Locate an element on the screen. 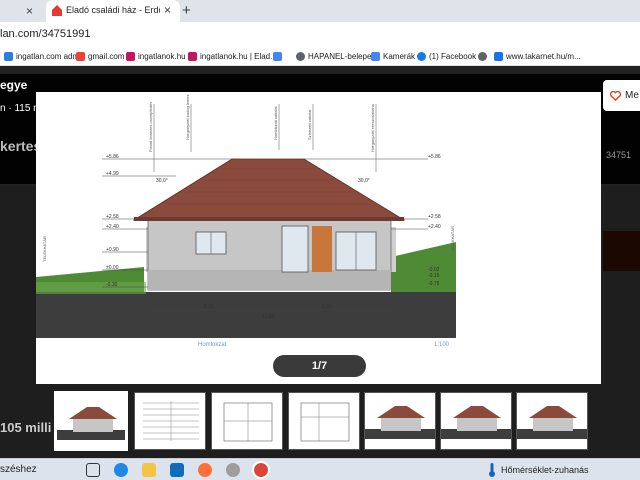 The height and width of the screenshot is (480, 640). listing-id-fragment: 34751 is located at coordinates (619, 155).